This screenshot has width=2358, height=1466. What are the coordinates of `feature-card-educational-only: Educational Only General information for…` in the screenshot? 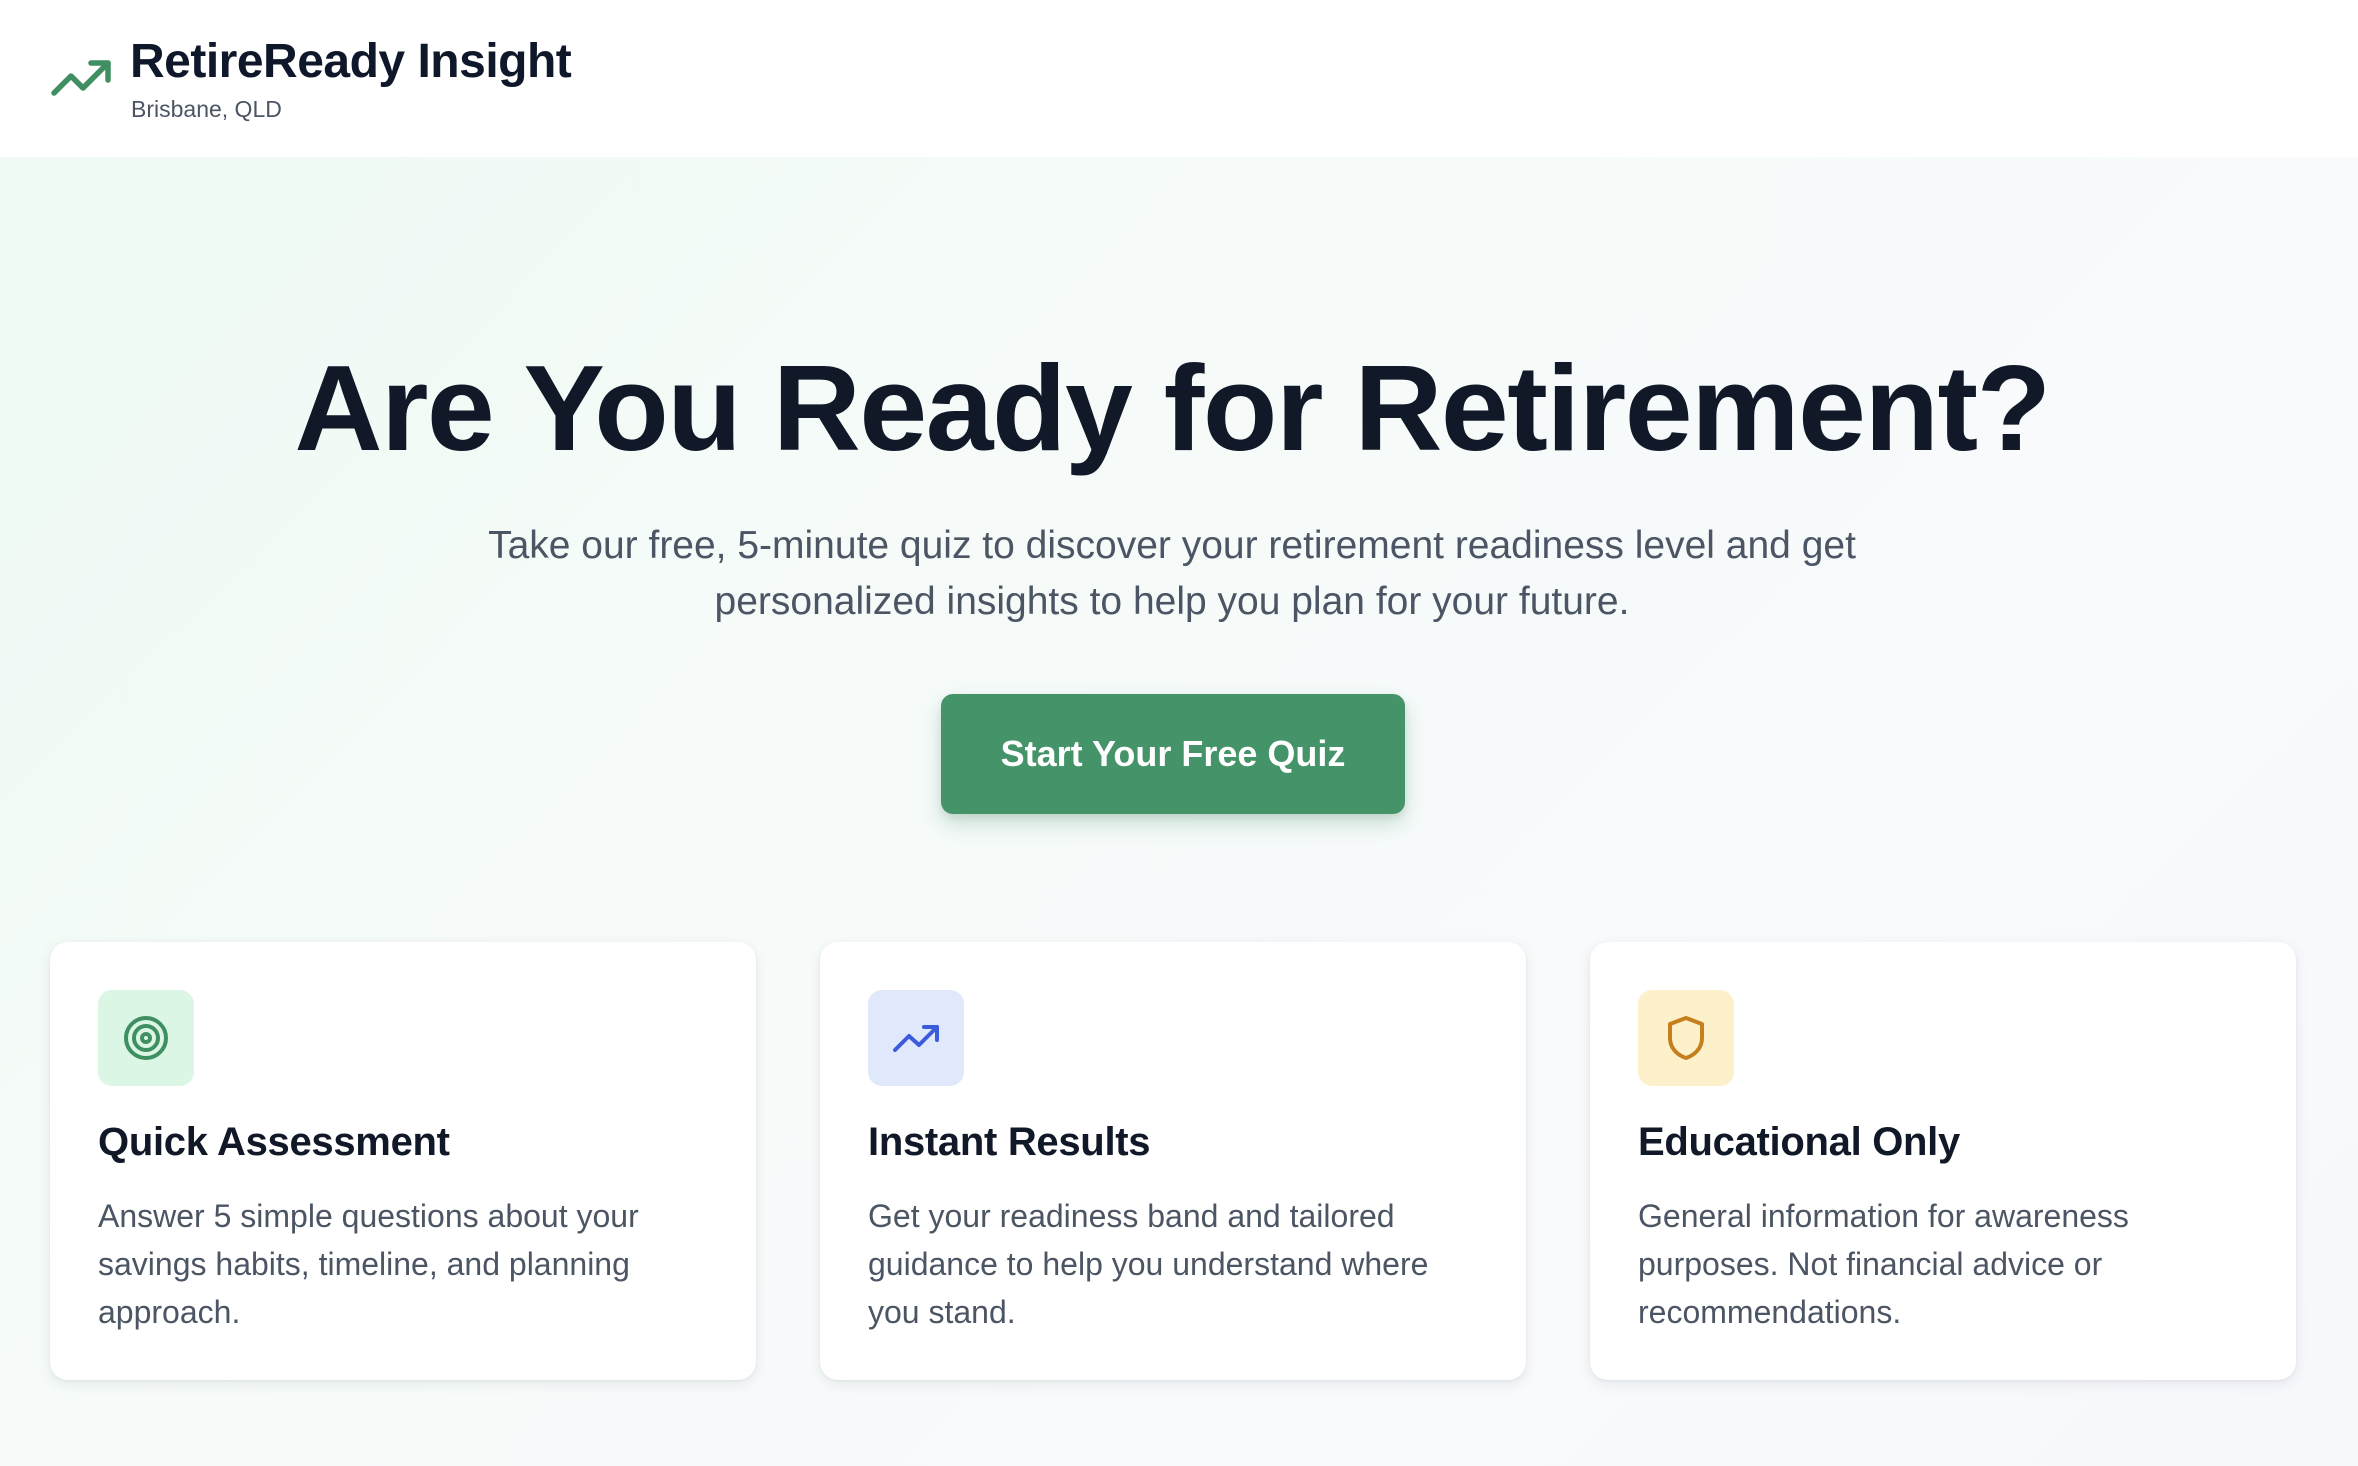 It's located at (1943, 1161).